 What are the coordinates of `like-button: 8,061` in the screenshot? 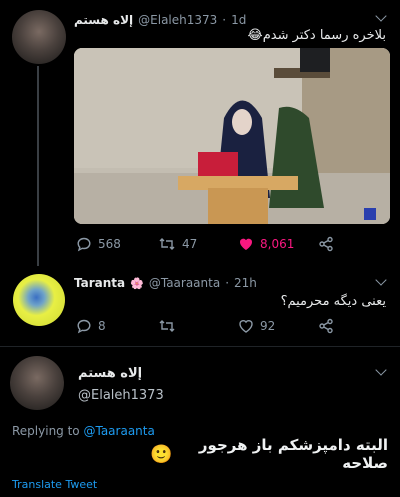 It's located at (266, 244).